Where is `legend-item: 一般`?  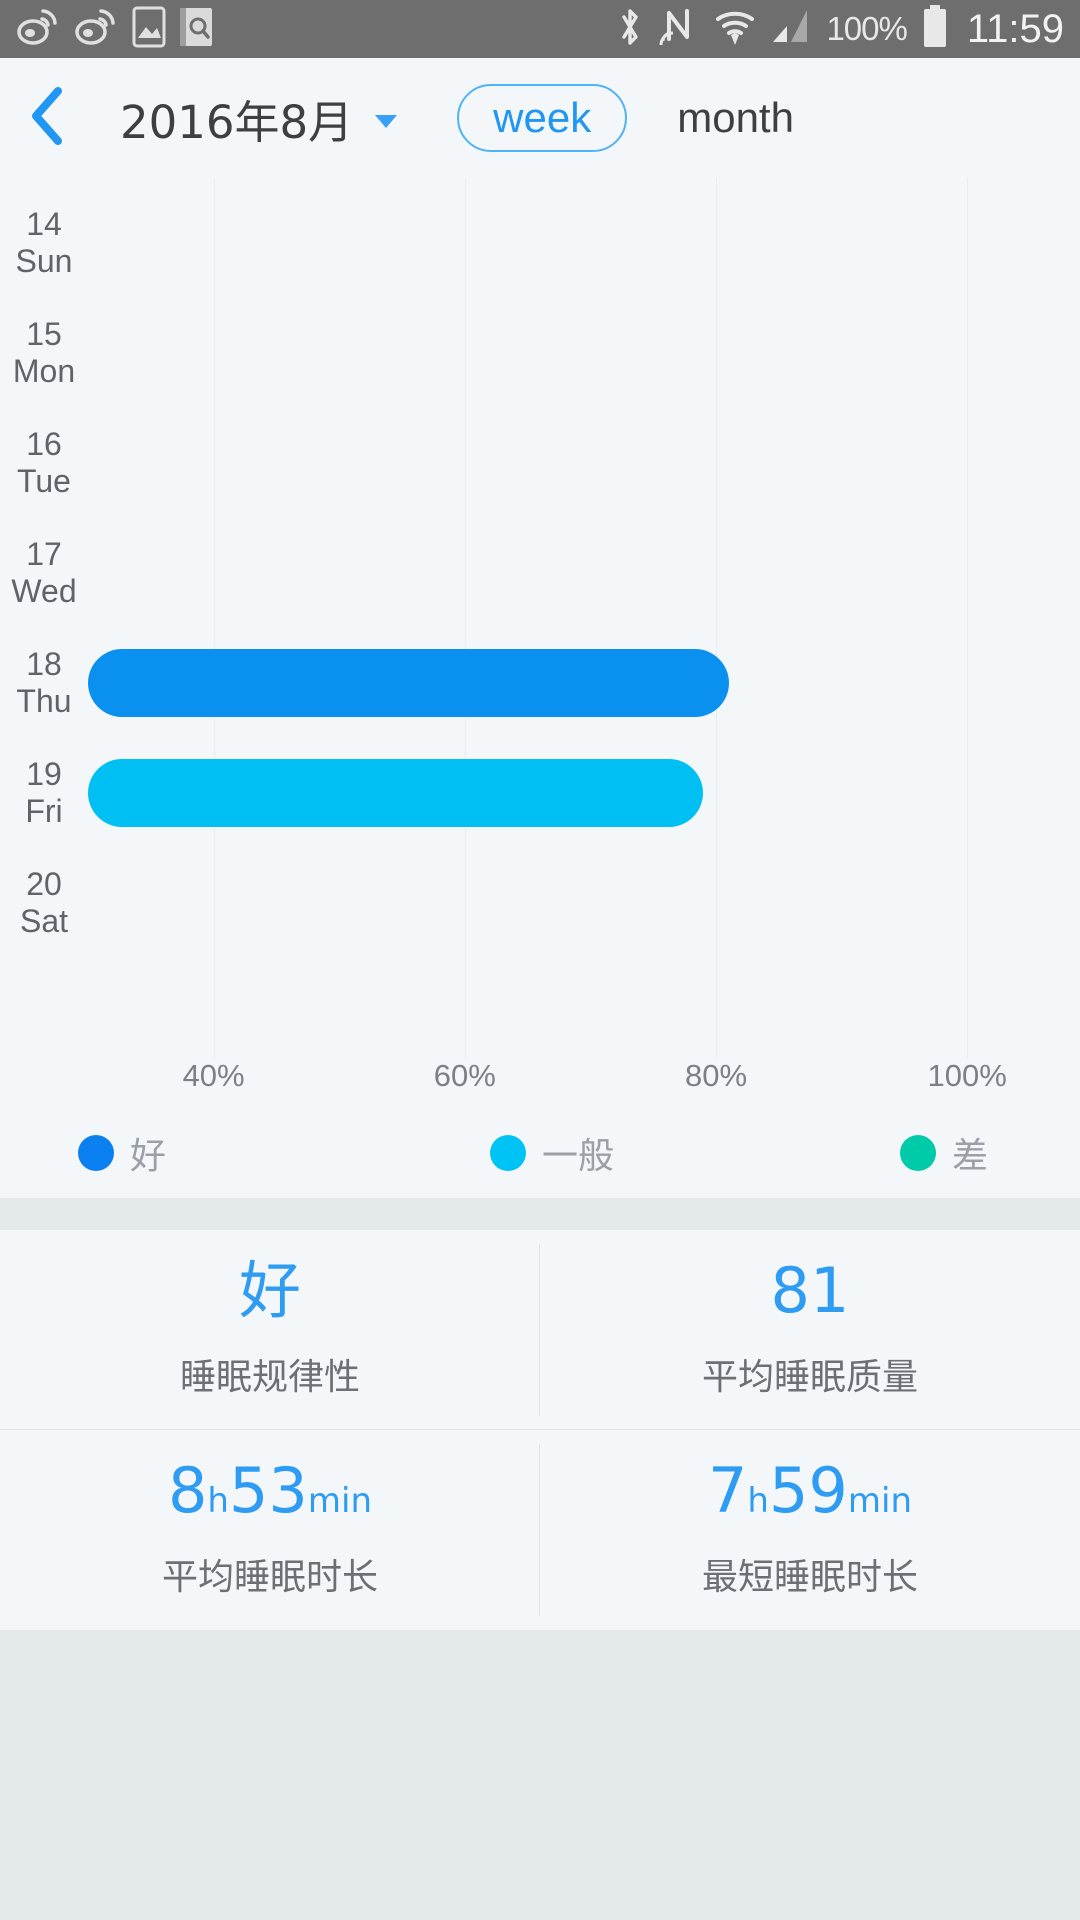 legend-item: 一般 is located at coordinates (552, 1153).